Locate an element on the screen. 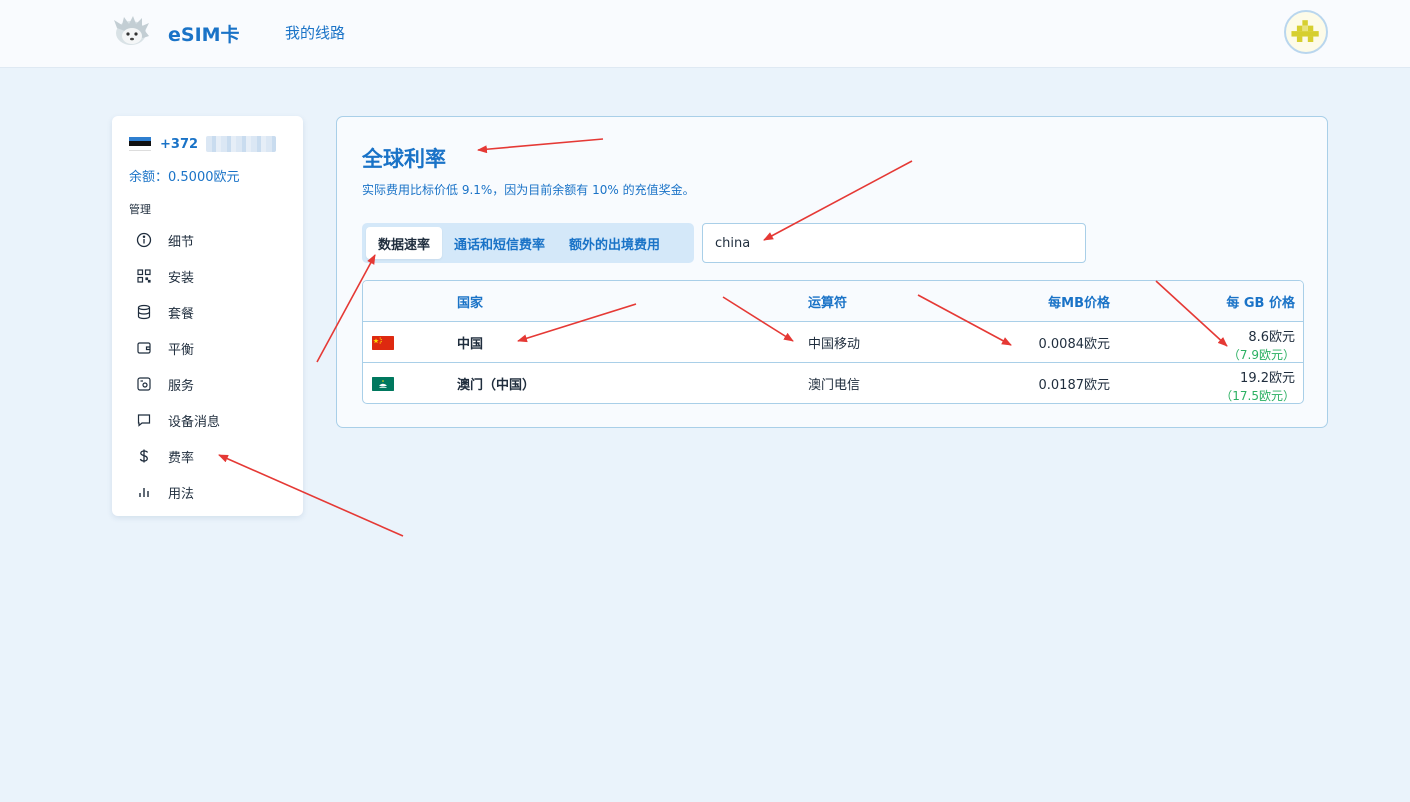 The height and width of the screenshot is (802, 1410). sidebar-item-usage: 用法 is located at coordinates (207, 492).